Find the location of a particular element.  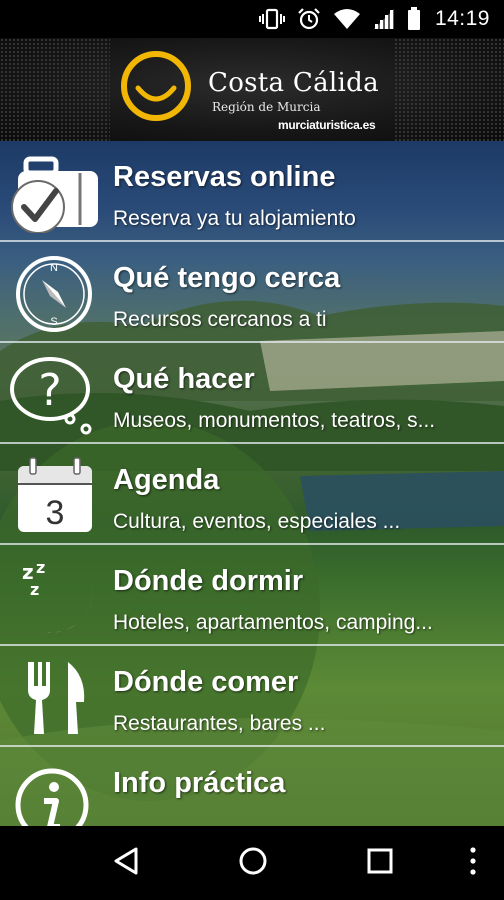

brand-url: murciaturistica.es is located at coordinates (327, 125).